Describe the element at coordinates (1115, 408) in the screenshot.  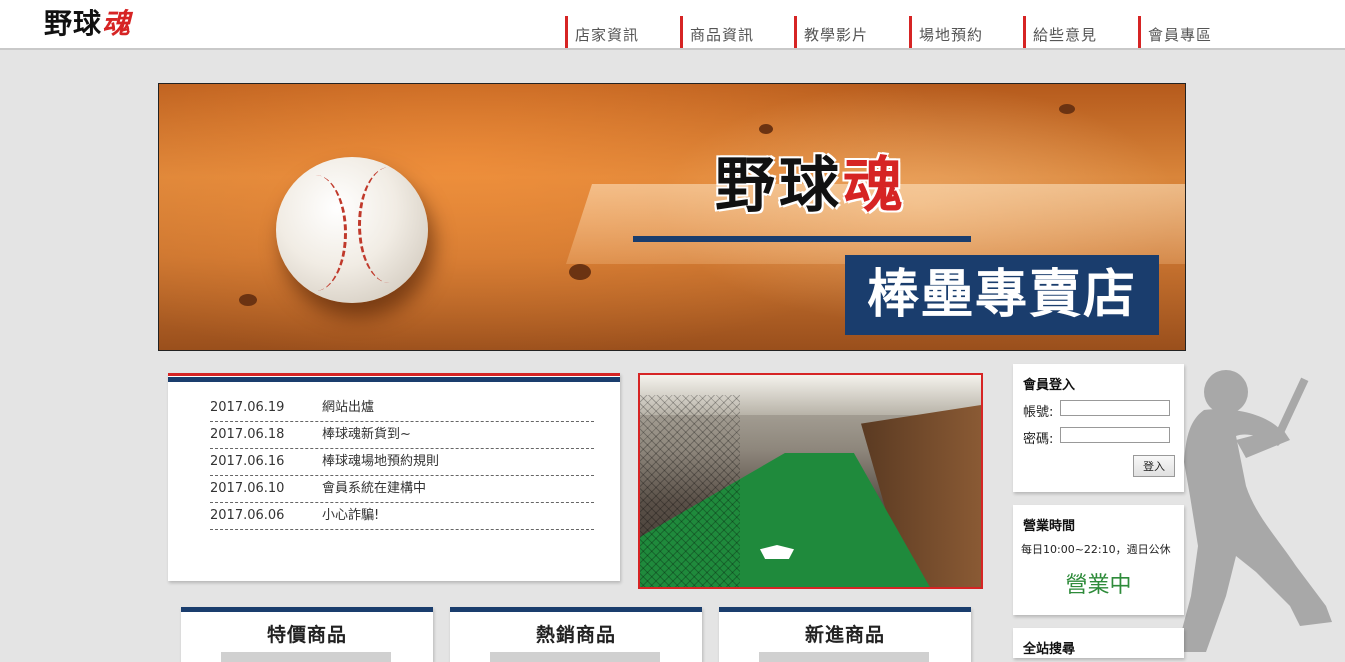
I see `account-input` at that location.